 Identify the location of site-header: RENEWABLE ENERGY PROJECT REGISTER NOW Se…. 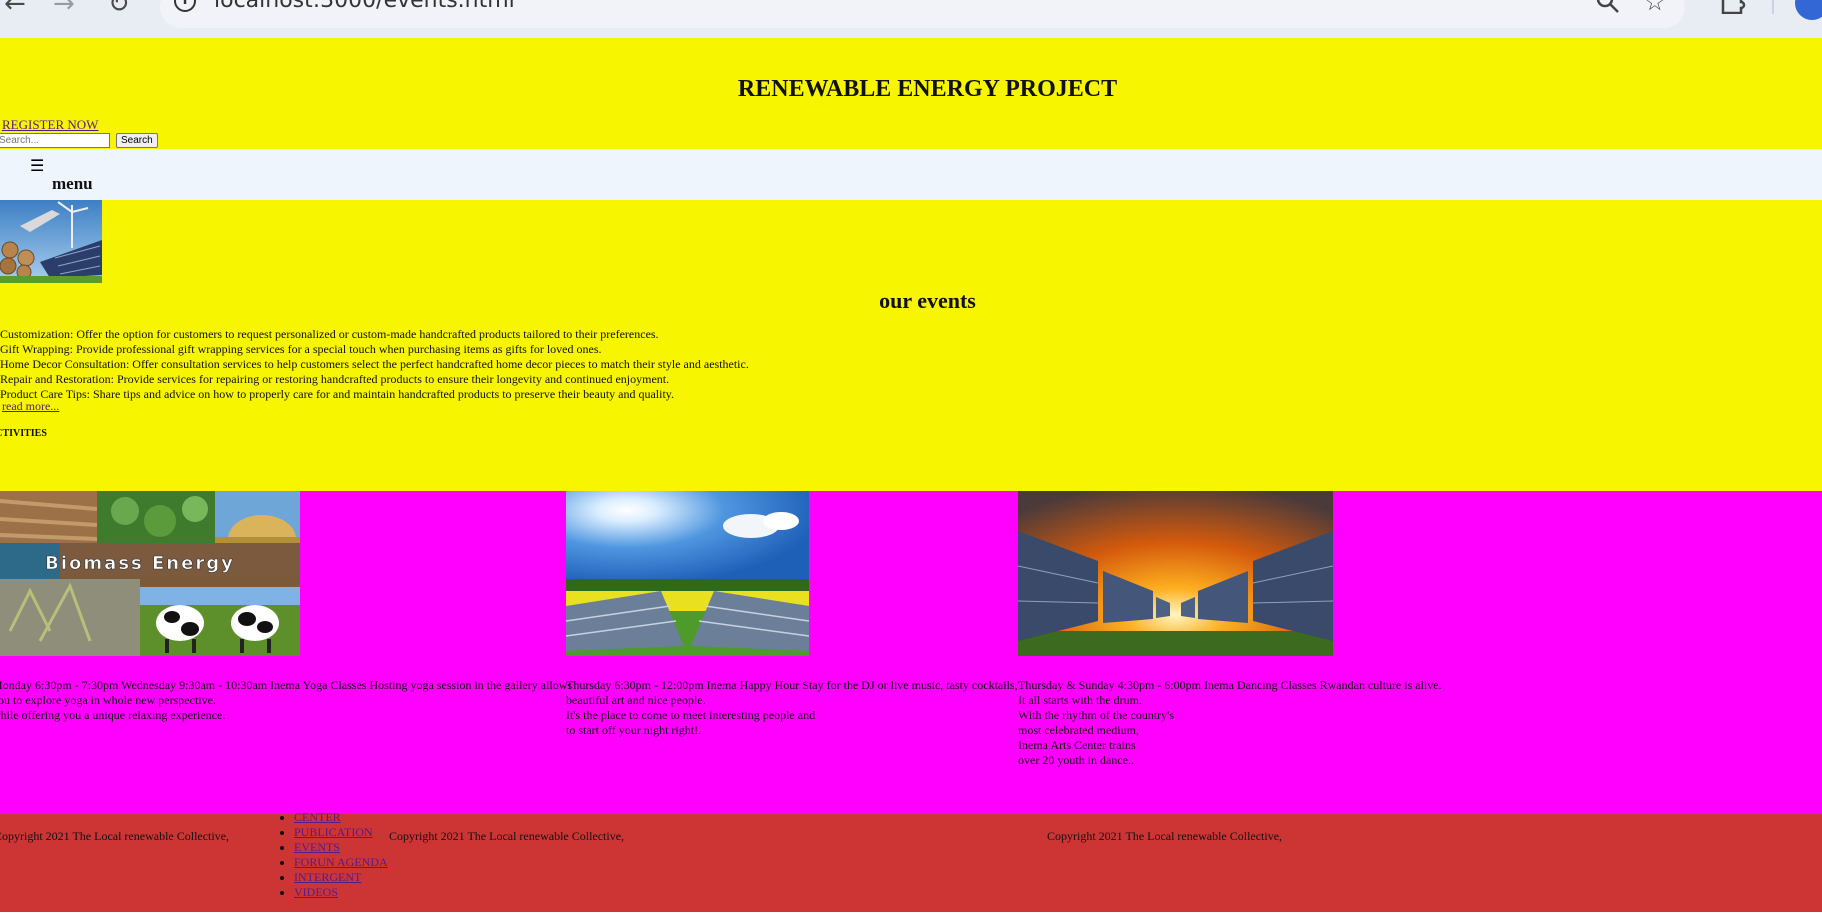
(911, 93).